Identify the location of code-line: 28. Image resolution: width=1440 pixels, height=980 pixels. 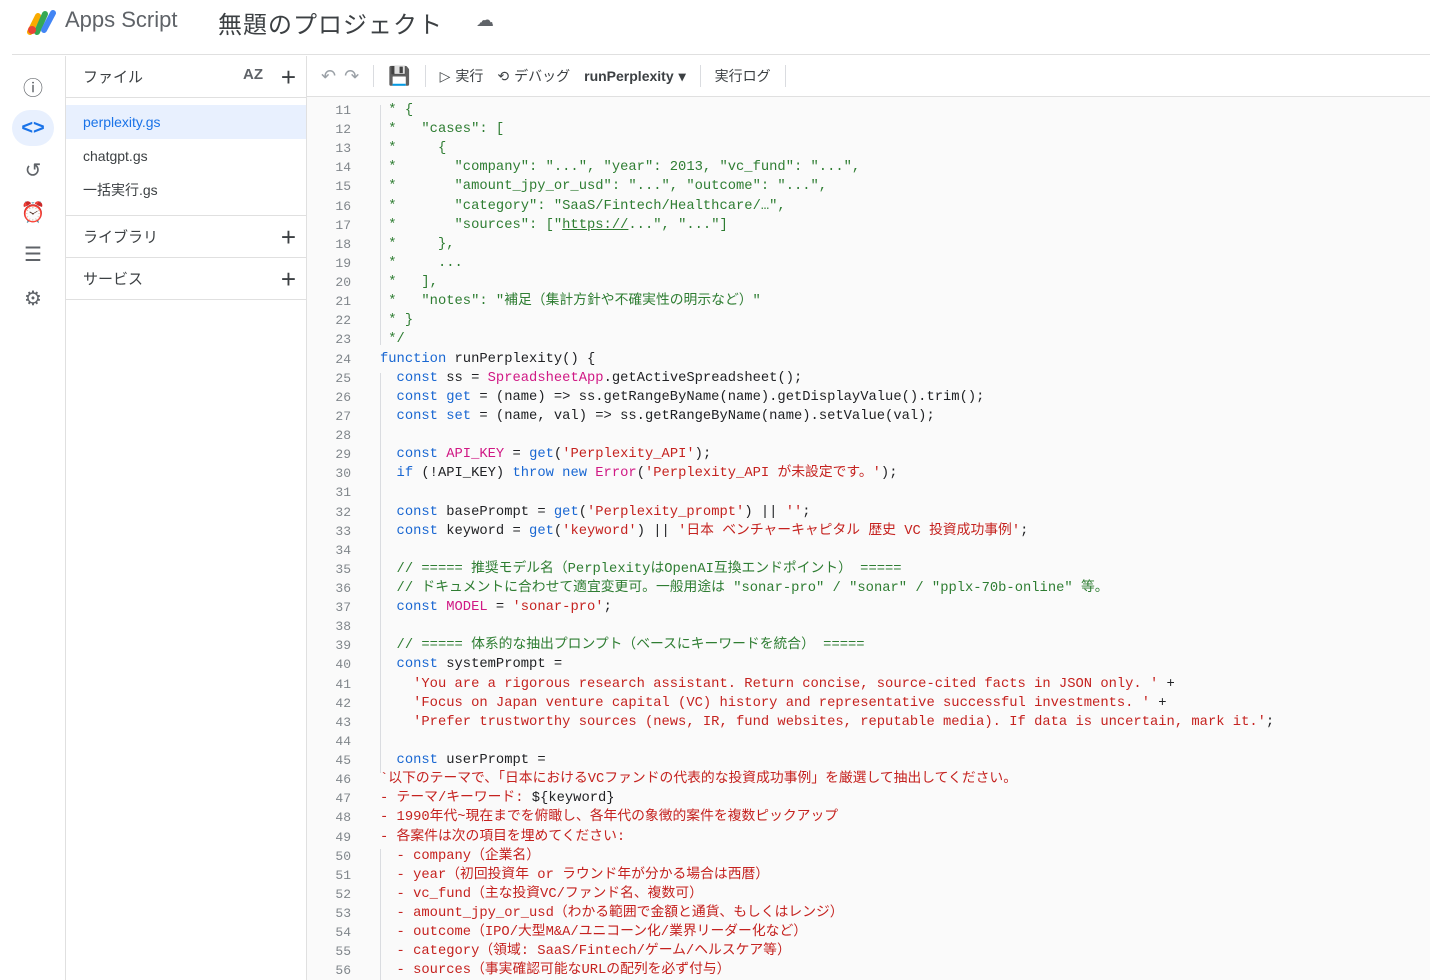
(329, 435).